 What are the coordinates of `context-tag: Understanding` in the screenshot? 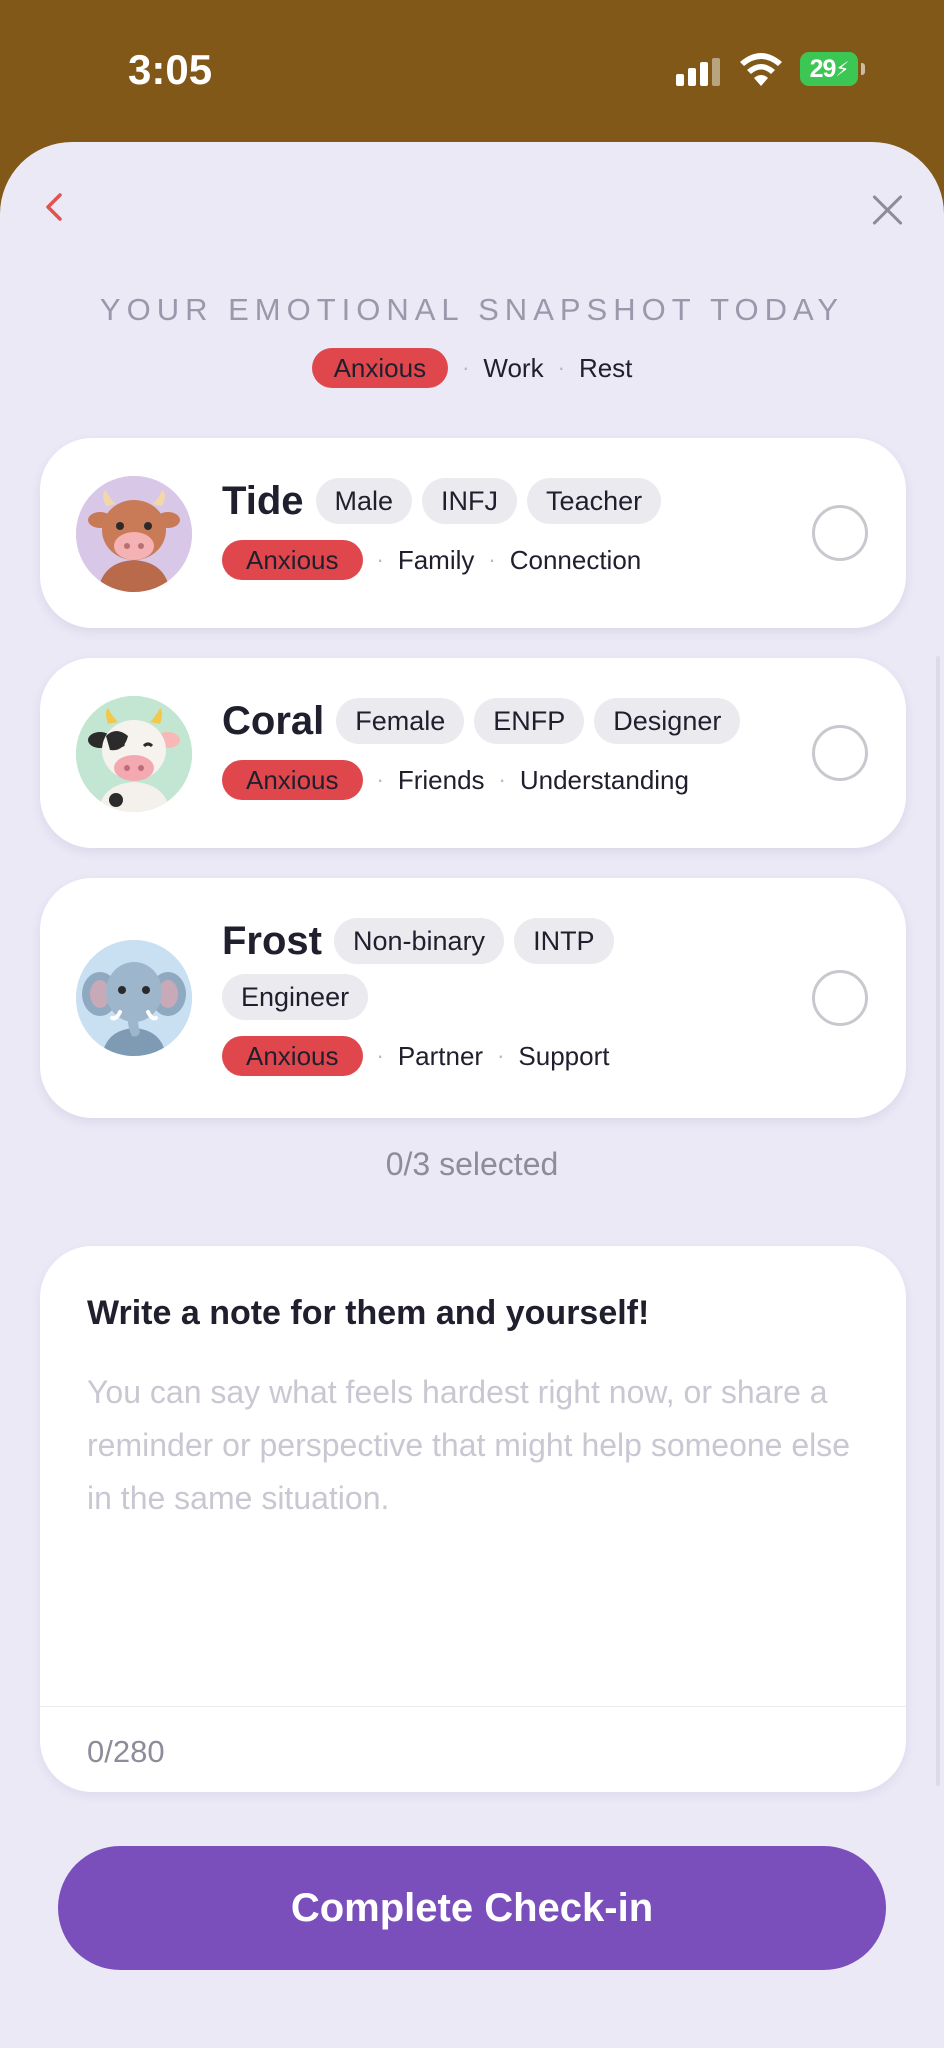 It's located at (604, 779).